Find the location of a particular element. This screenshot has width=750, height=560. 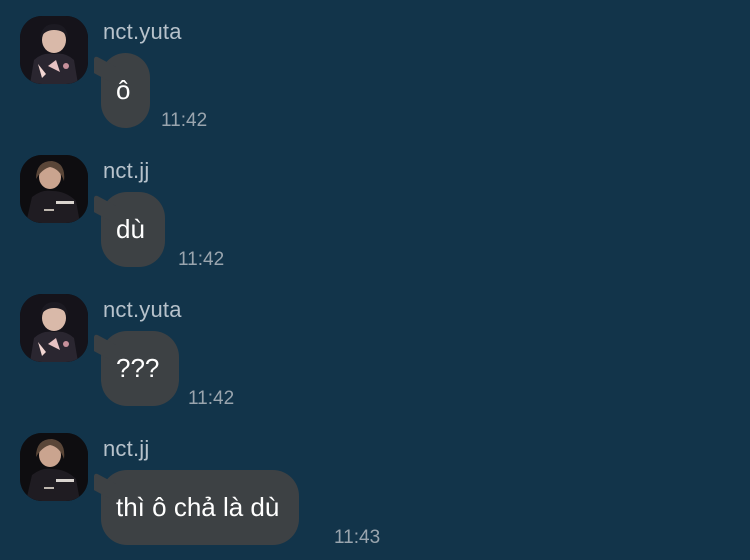

message-text: thì ô chả là dù is located at coordinates (198, 507).